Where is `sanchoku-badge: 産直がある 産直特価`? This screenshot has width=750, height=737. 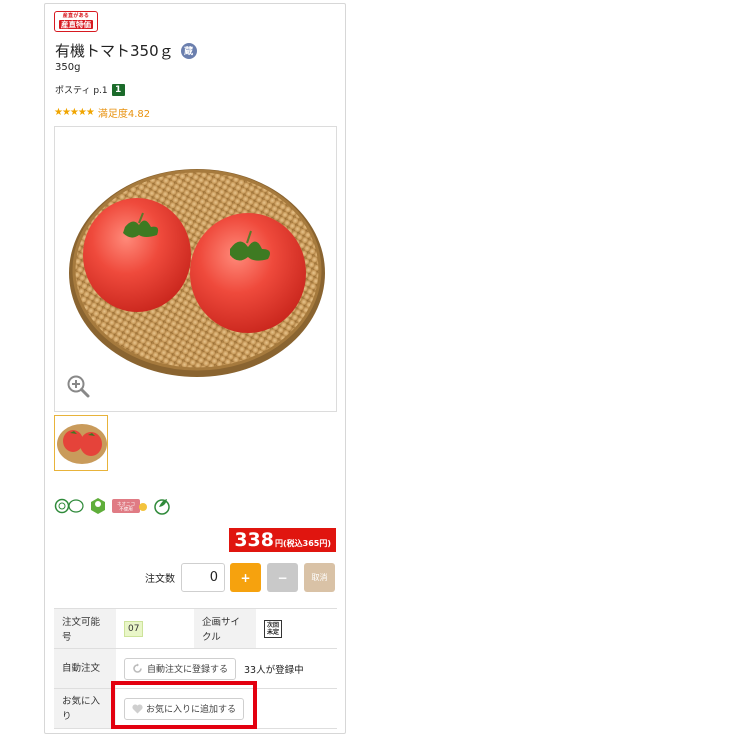 sanchoku-badge: 産直がある 産直特価 is located at coordinates (76, 21).